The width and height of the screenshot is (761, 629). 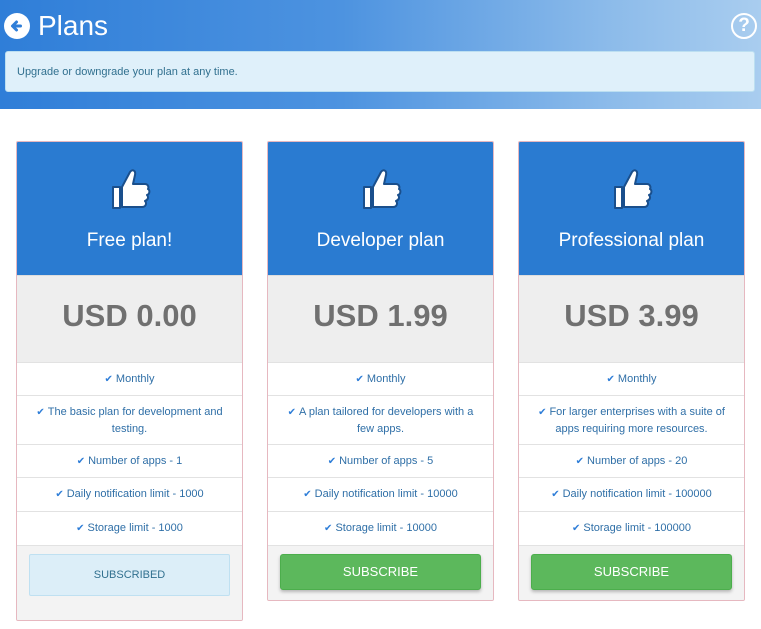 I want to click on page-title: Plans, so click(x=73, y=25).